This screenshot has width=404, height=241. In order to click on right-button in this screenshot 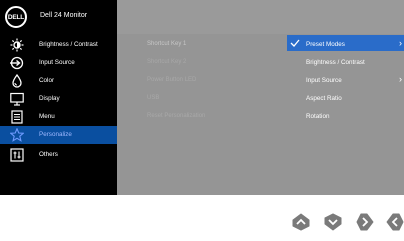, I will do `click(365, 222)`.